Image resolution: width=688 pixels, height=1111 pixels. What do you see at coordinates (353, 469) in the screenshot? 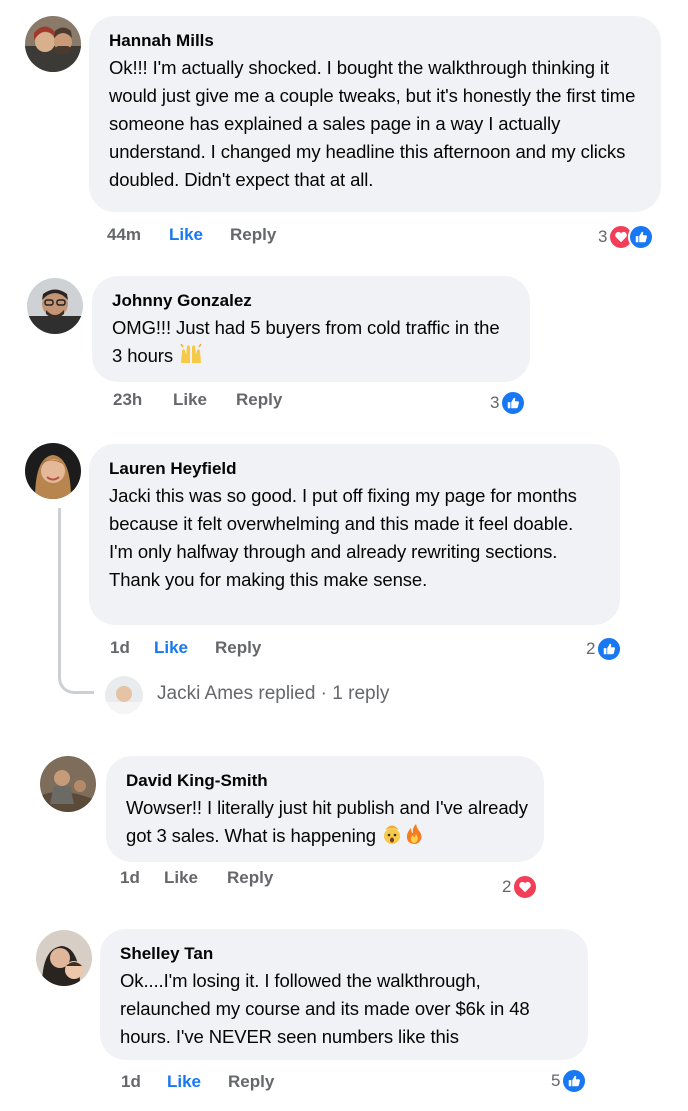
I see `comment-author: Lauren Heyfield` at bounding box center [353, 469].